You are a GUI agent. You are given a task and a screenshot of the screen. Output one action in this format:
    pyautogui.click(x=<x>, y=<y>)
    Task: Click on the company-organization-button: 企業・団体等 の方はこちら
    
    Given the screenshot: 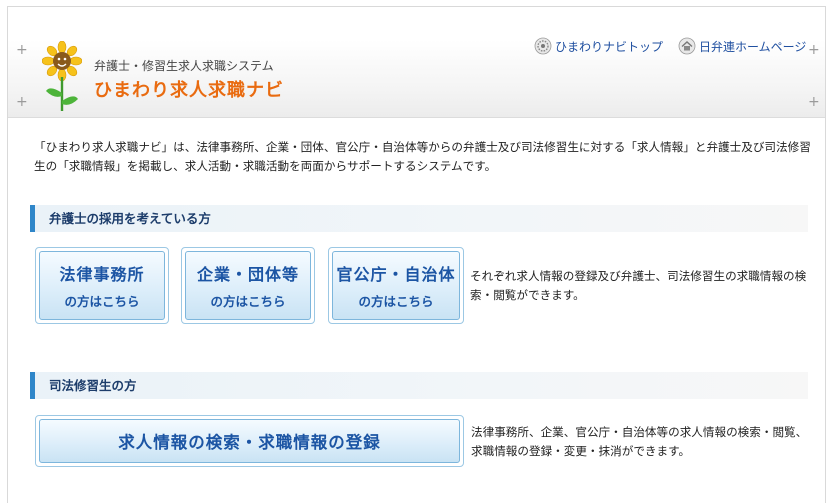 What is the action you would take?
    pyautogui.click(x=248, y=285)
    